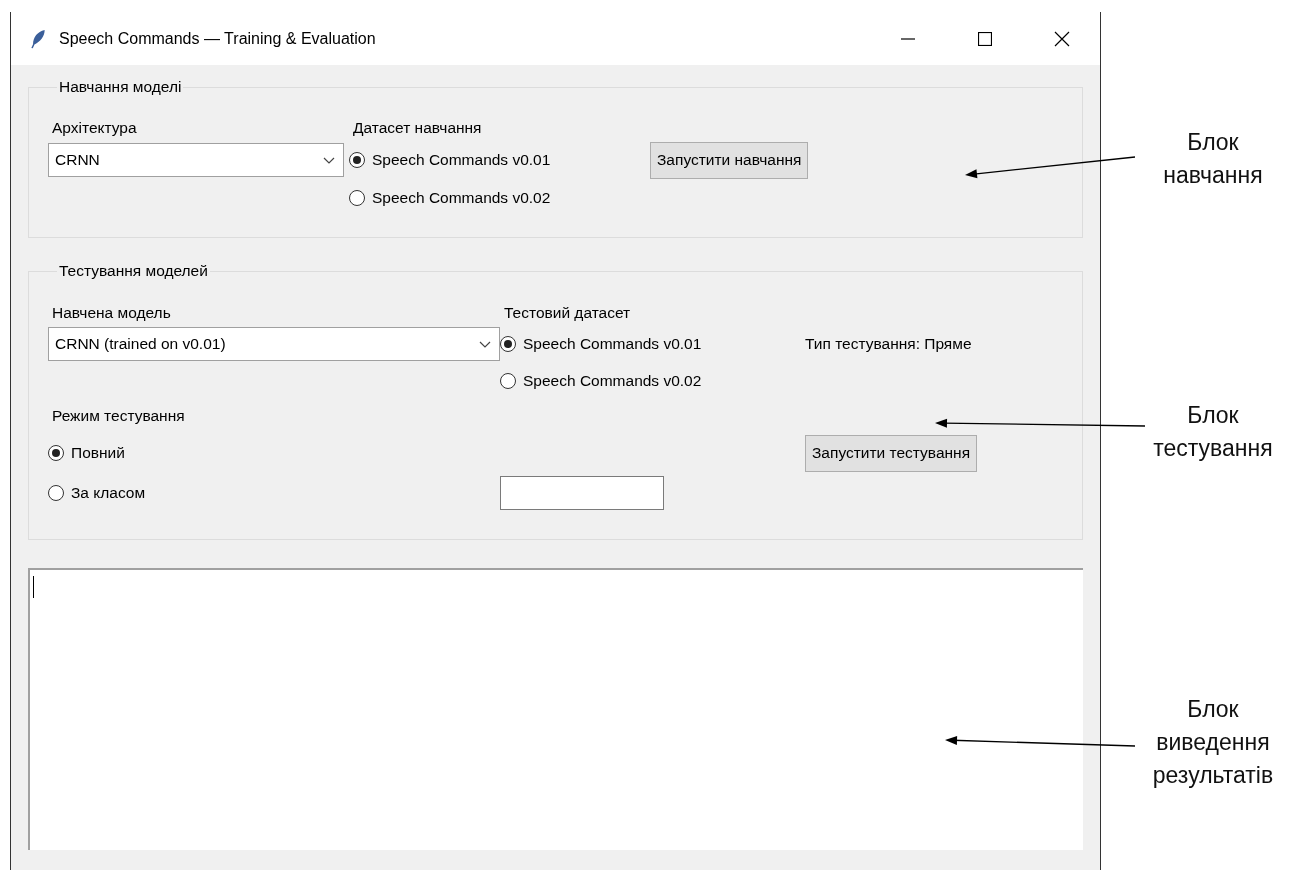 The width and height of the screenshot is (1291, 870). I want to click on start-testing-button: Запустити тестування, so click(891, 453).